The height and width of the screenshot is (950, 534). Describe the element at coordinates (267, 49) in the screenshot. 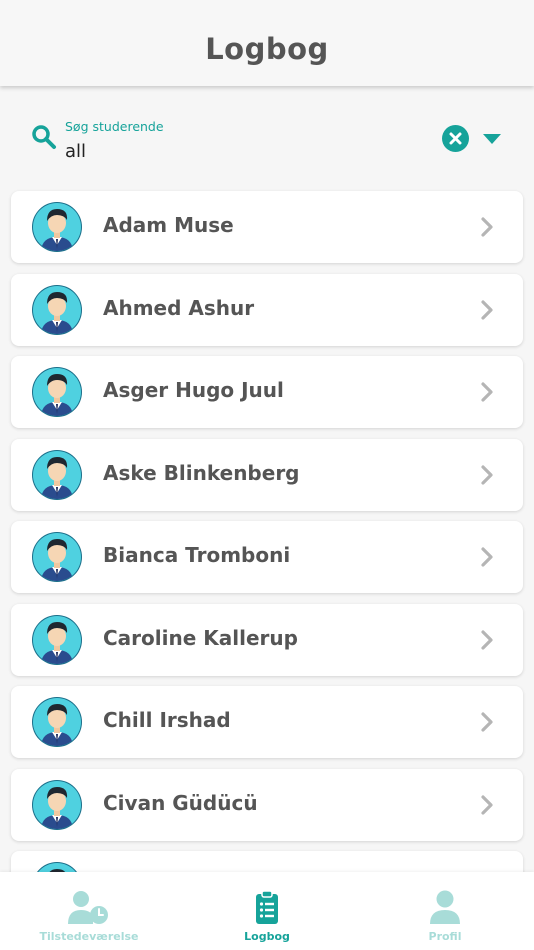

I see `page-title: Logbog` at that location.